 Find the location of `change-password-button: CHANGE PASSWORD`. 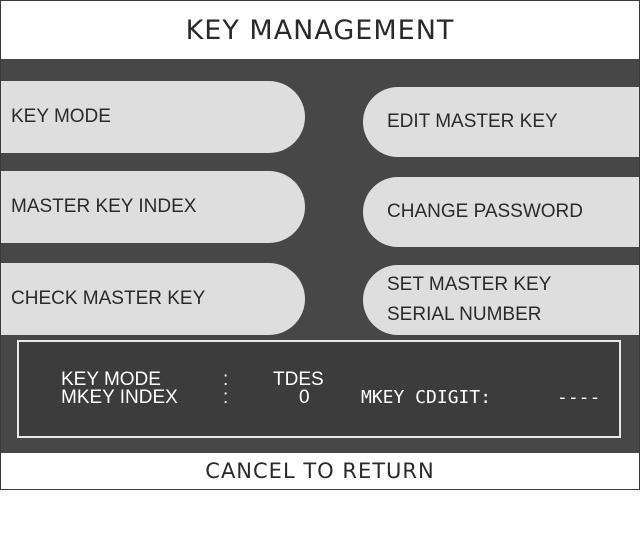

change-password-button: CHANGE PASSWORD is located at coordinates (501, 212).